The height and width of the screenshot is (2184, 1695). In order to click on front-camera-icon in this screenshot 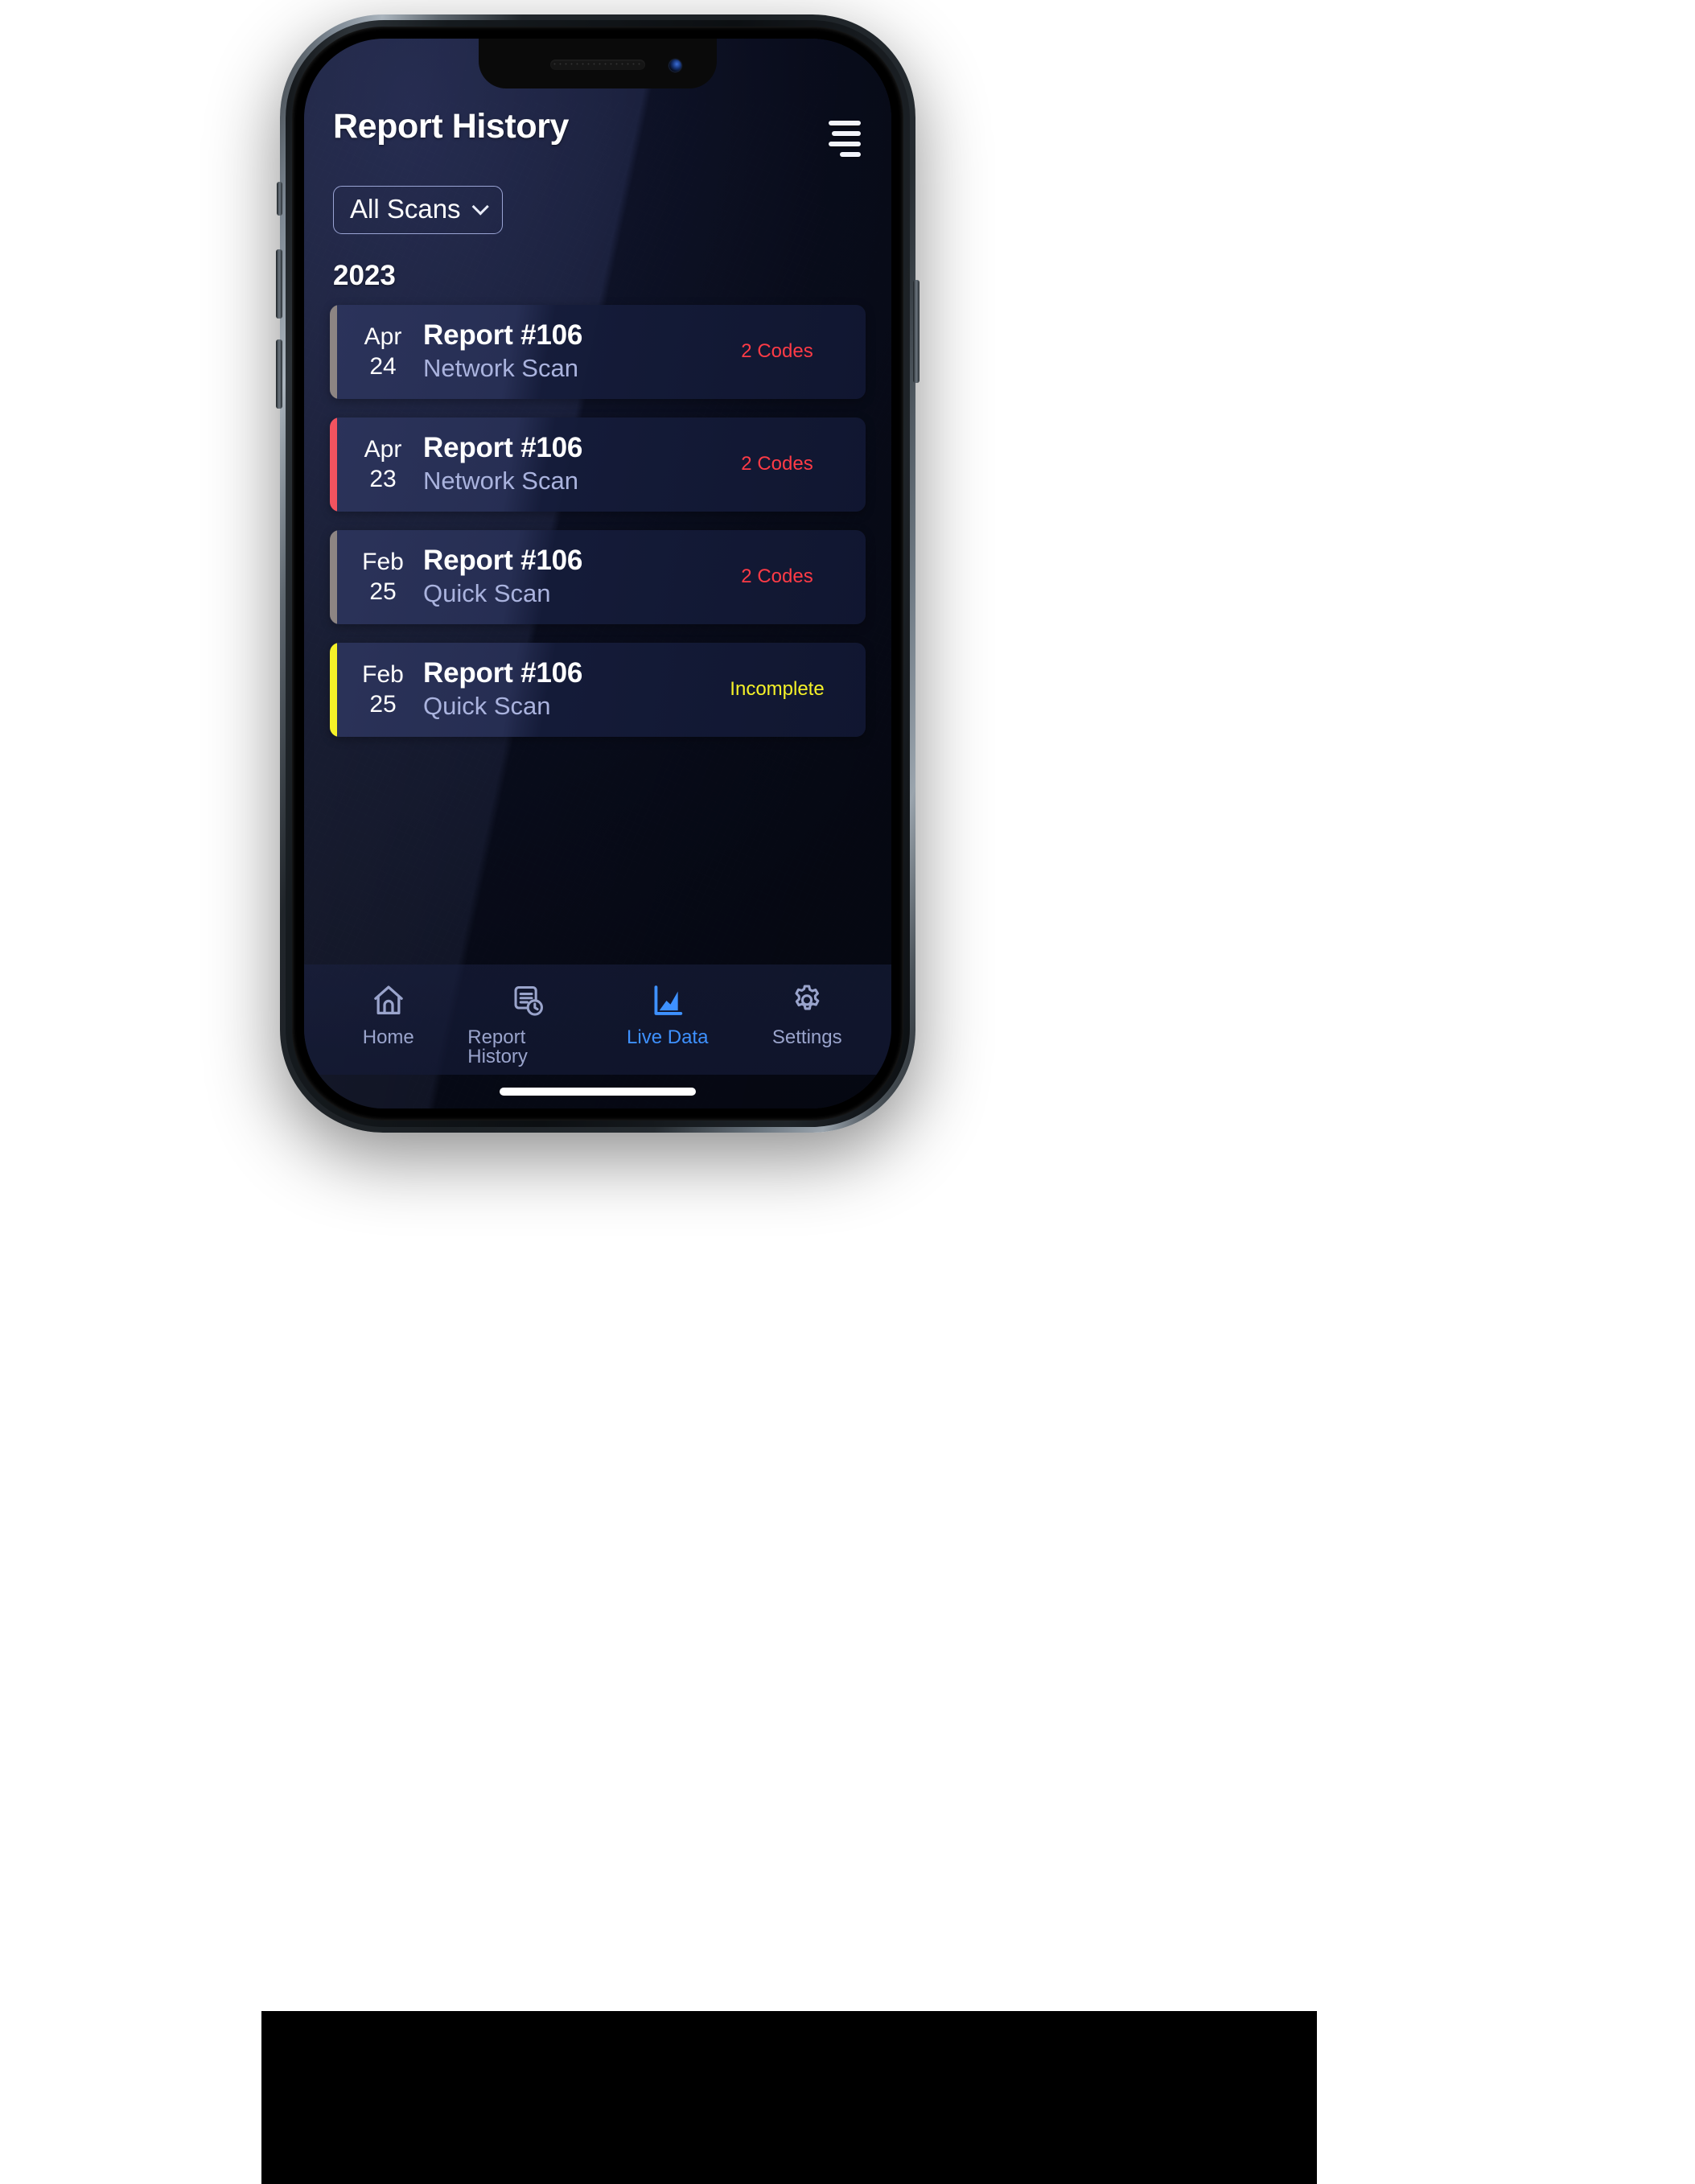, I will do `click(675, 66)`.